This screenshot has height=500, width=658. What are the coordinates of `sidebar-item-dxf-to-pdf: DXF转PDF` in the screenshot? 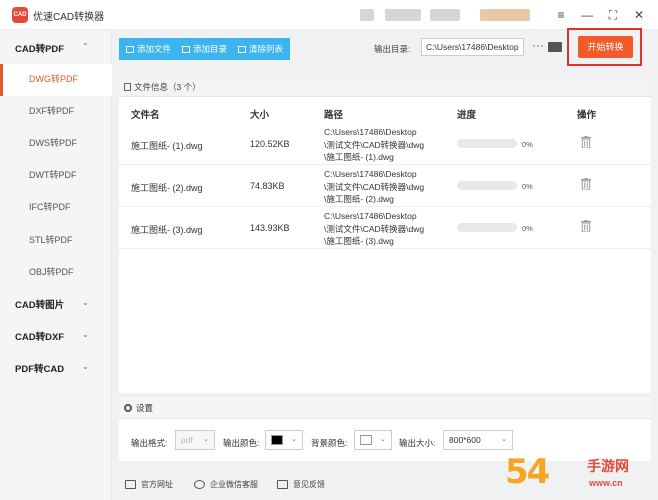 It's located at (51, 110).